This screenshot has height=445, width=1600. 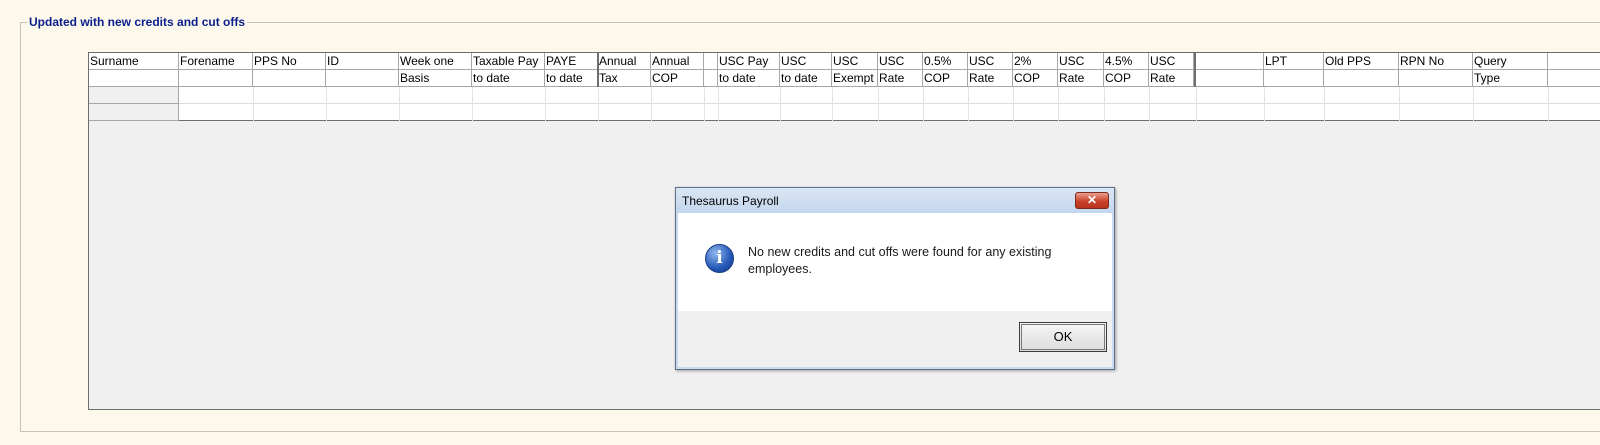 What do you see at coordinates (990, 78) in the screenshot?
I see `col-usc-rate2-header-2: Rate` at bounding box center [990, 78].